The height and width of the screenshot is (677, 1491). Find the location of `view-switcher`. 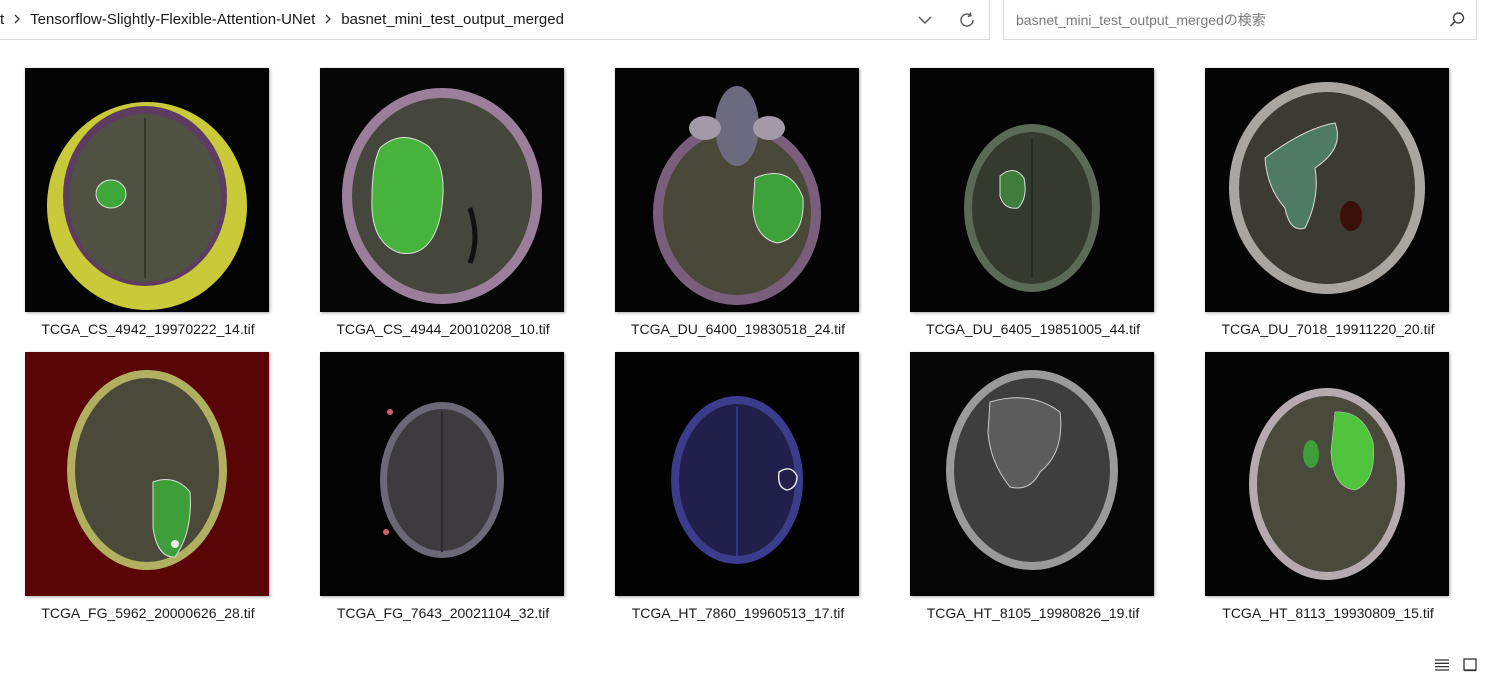

view-switcher is located at coordinates (1456, 665).